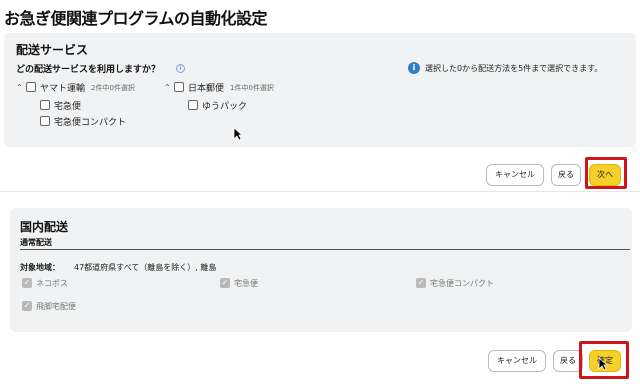  Describe the element at coordinates (462, 283) in the screenshot. I see `method-label-takkyubin-compact: 宅急便コンパクト` at that location.